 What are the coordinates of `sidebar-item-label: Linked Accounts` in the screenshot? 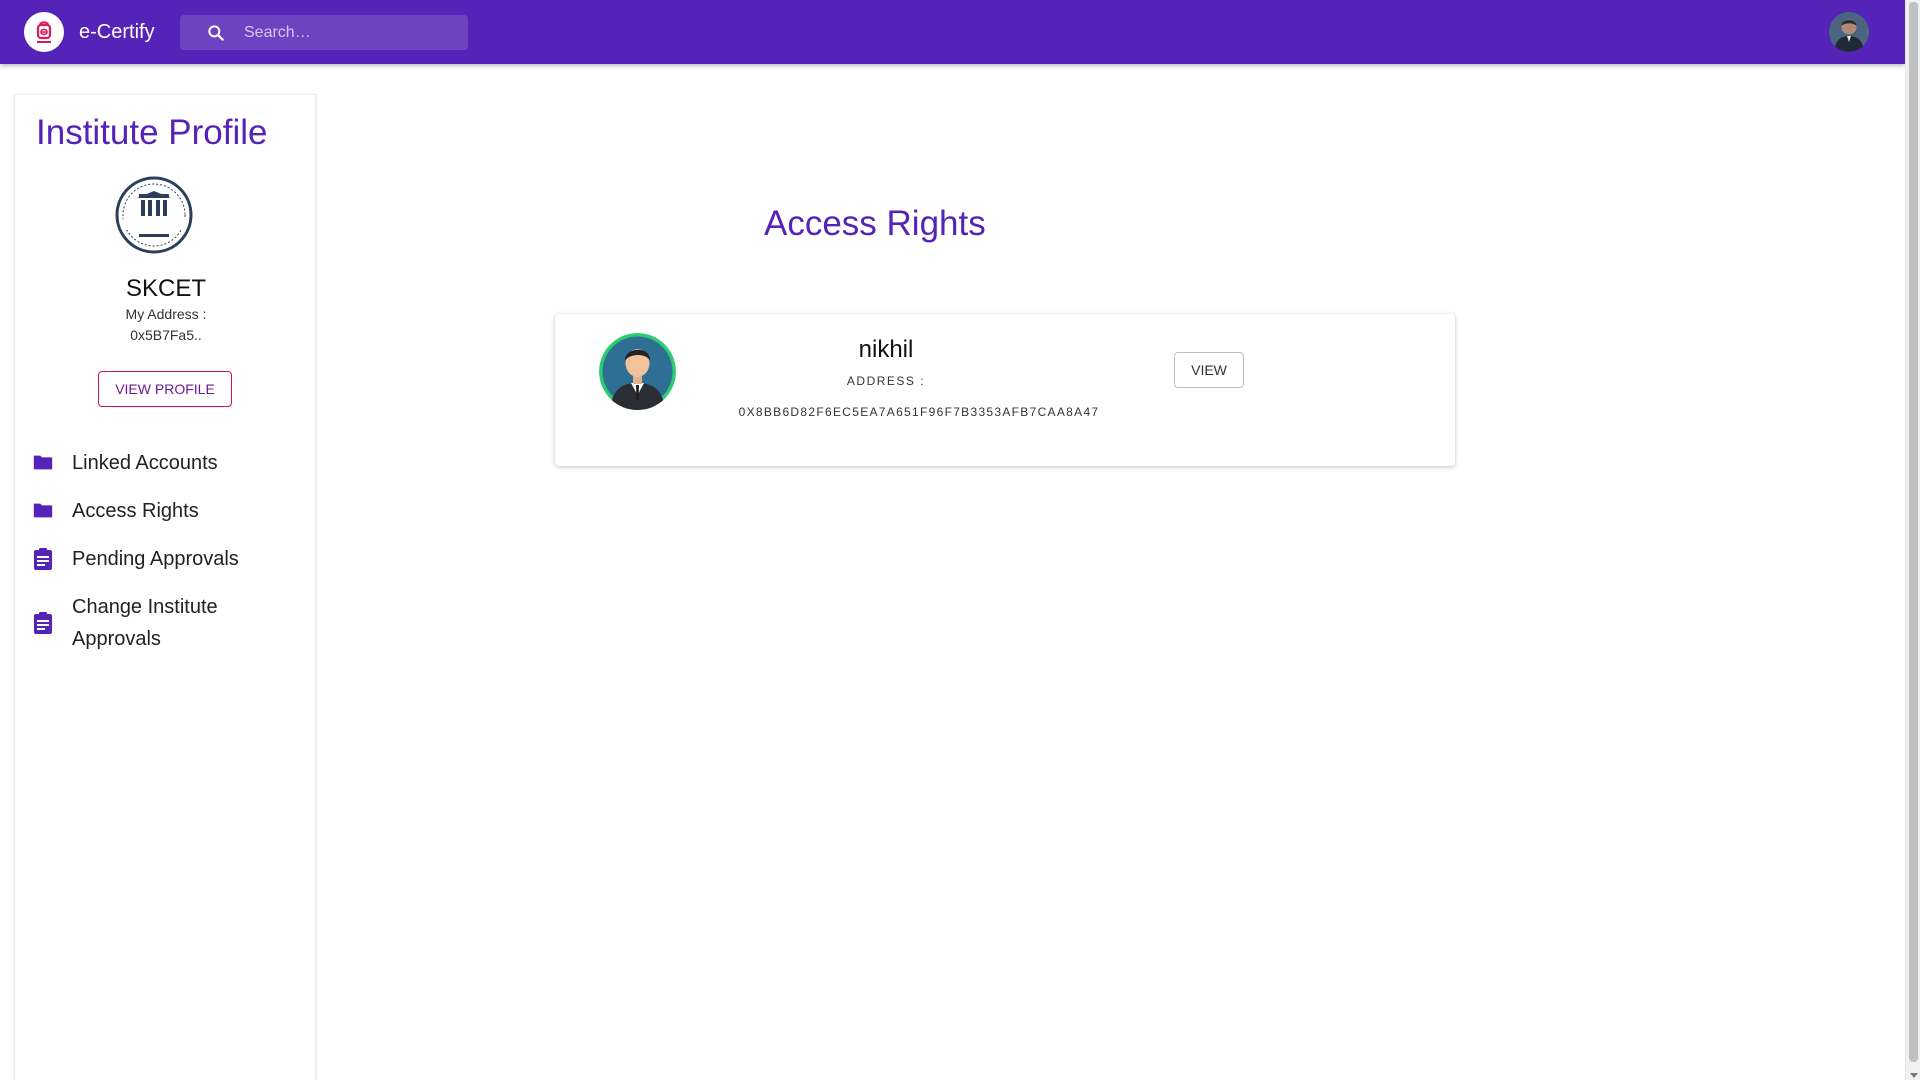 It's located at (145, 463).